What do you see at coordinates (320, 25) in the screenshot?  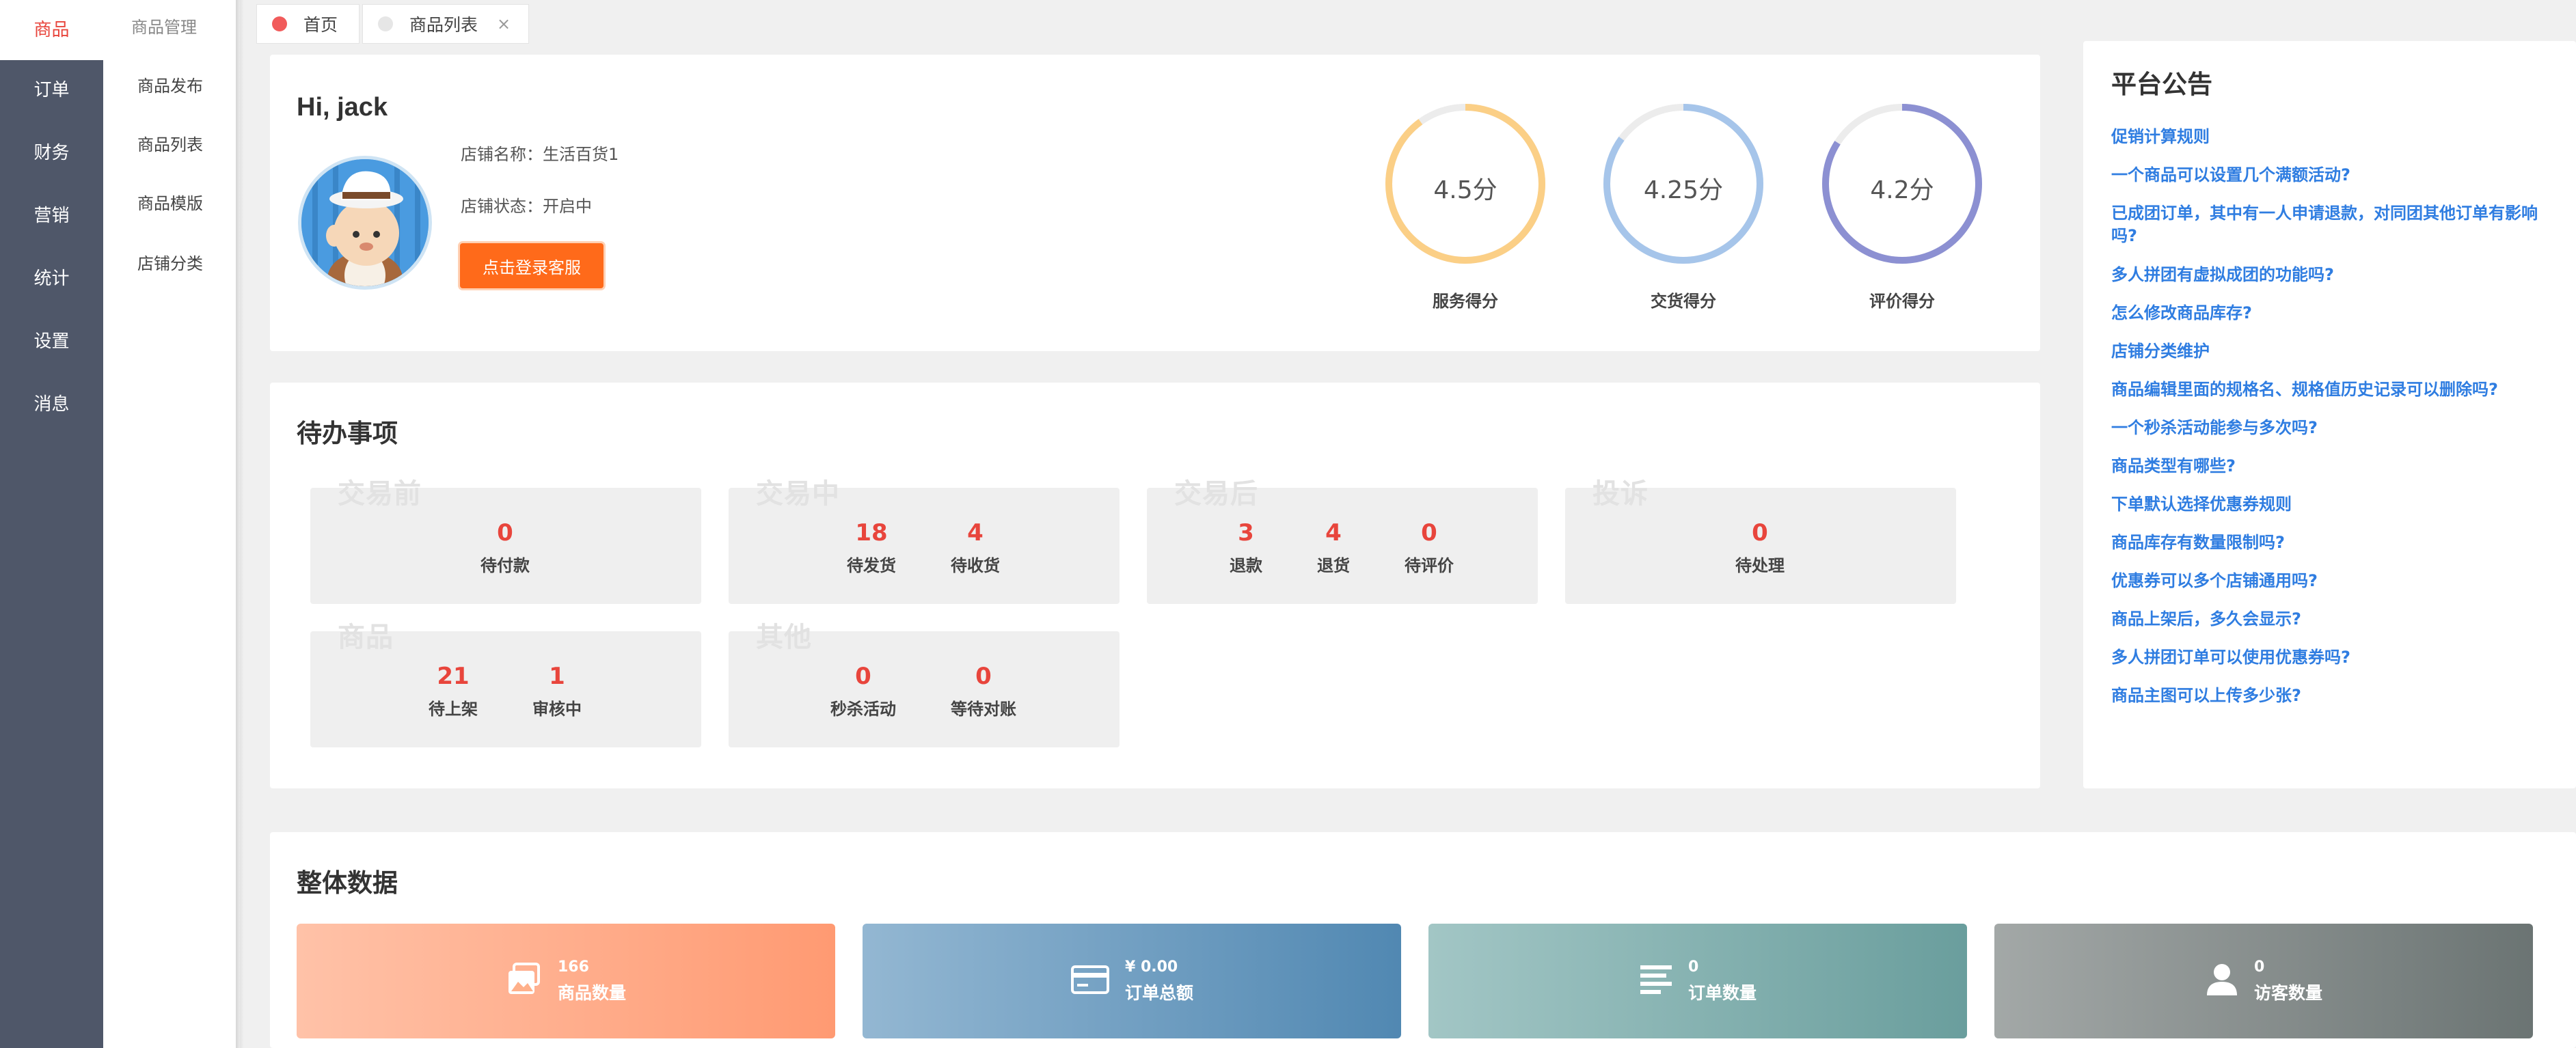 I see `tab-label: 首页` at bounding box center [320, 25].